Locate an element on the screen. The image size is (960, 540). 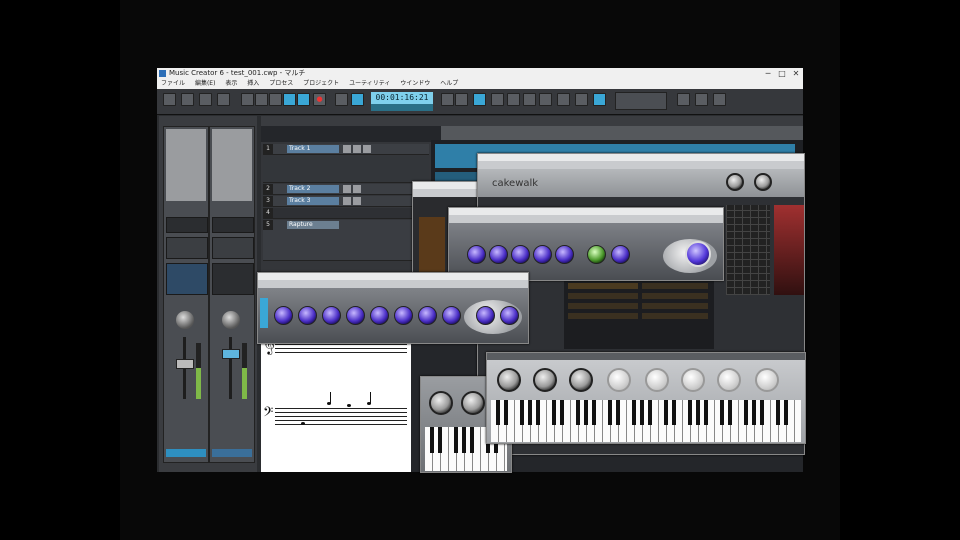
timeline-ruler is located at coordinates (622, 133).